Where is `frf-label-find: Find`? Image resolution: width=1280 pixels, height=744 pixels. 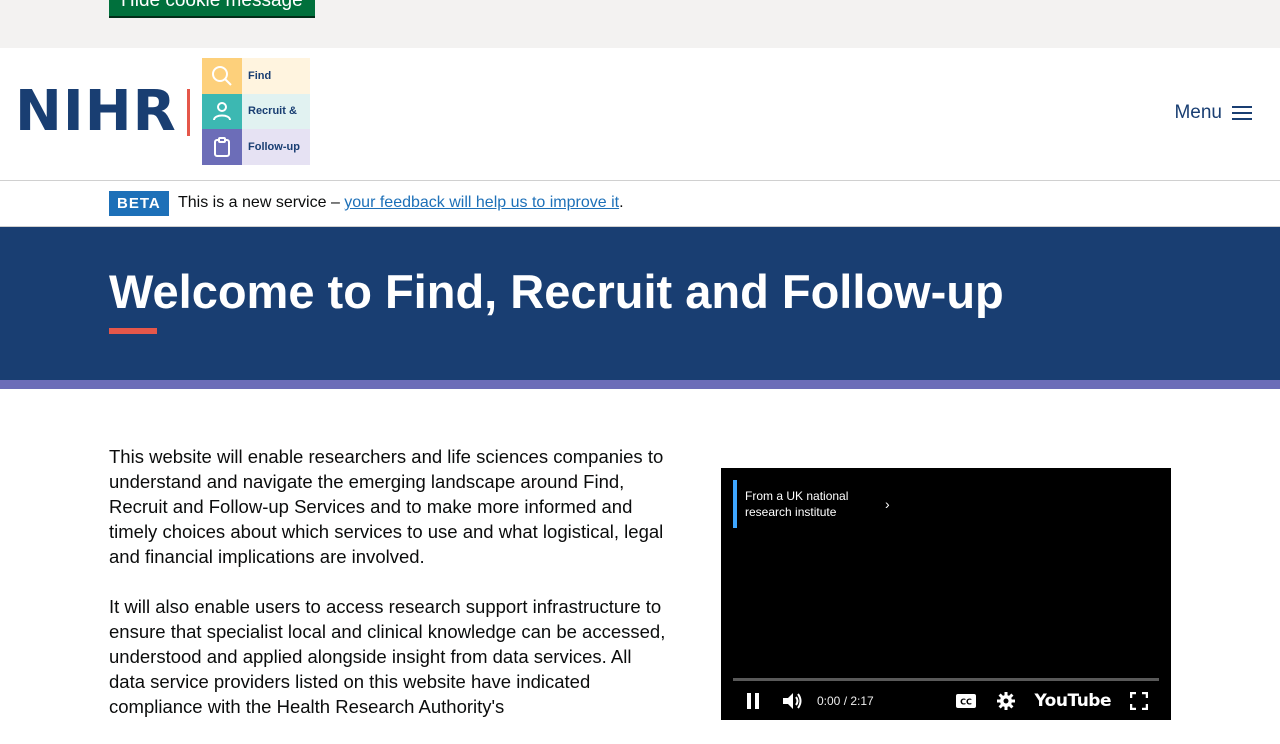
frf-label-find: Find is located at coordinates (276, 76).